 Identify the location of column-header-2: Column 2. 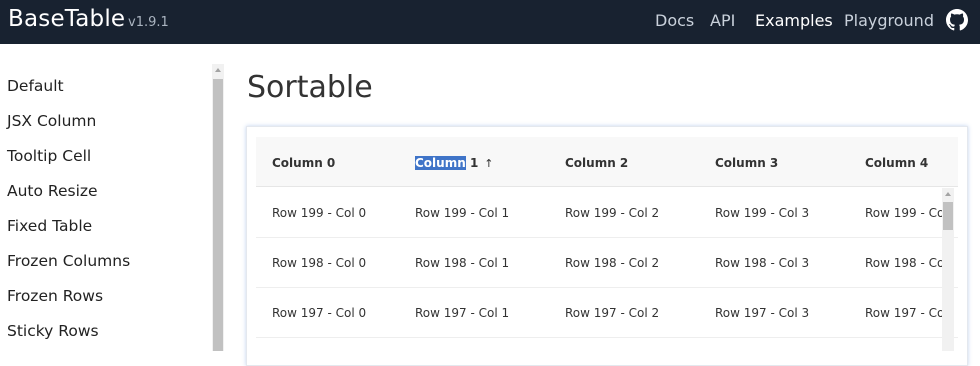
(596, 163).